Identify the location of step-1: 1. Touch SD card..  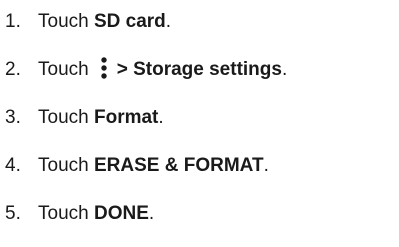
(88, 22).